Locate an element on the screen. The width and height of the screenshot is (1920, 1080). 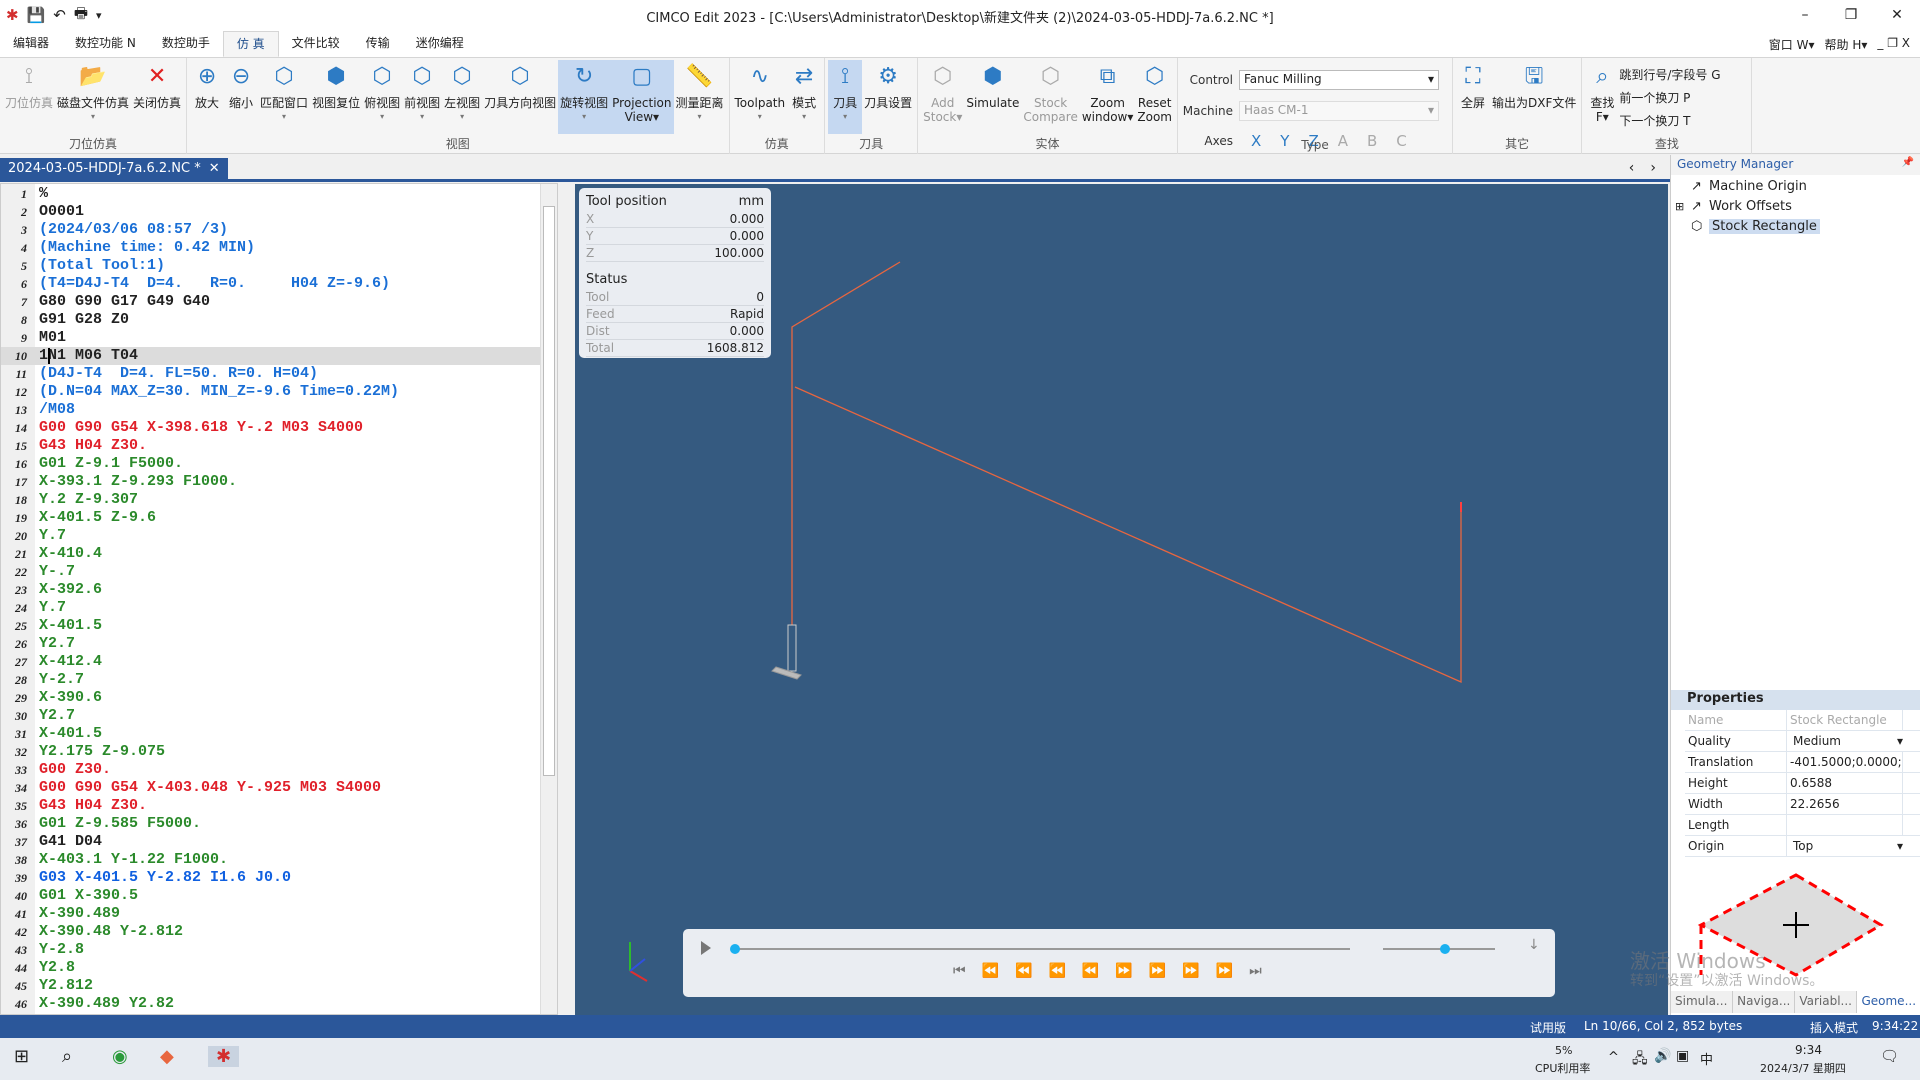
code-line: 18 Y.2 Z-9.307 is located at coordinates (271, 500).